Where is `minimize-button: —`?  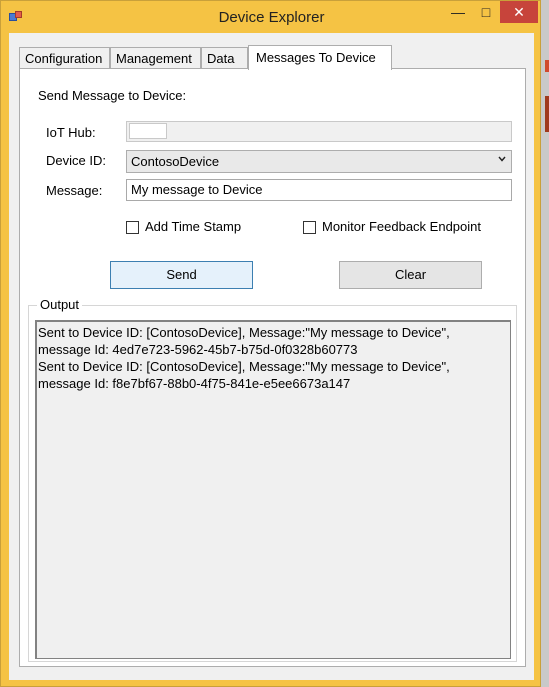
minimize-button: — is located at coordinates (458, 12).